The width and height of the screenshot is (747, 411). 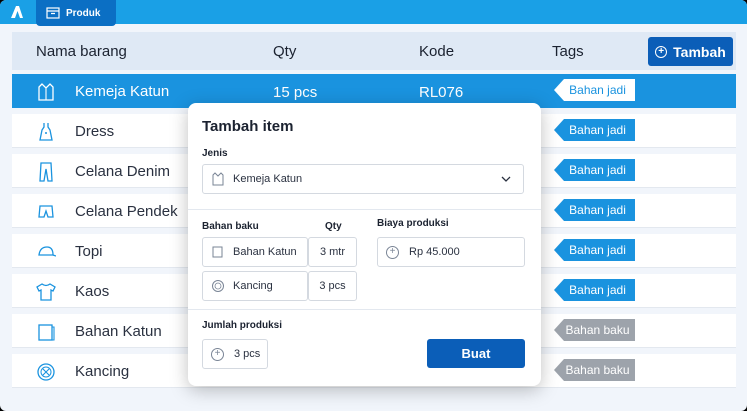 What do you see at coordinates (46, 172) in the screenshot?
I see `pants-icon` at bounding box center [46, 172].